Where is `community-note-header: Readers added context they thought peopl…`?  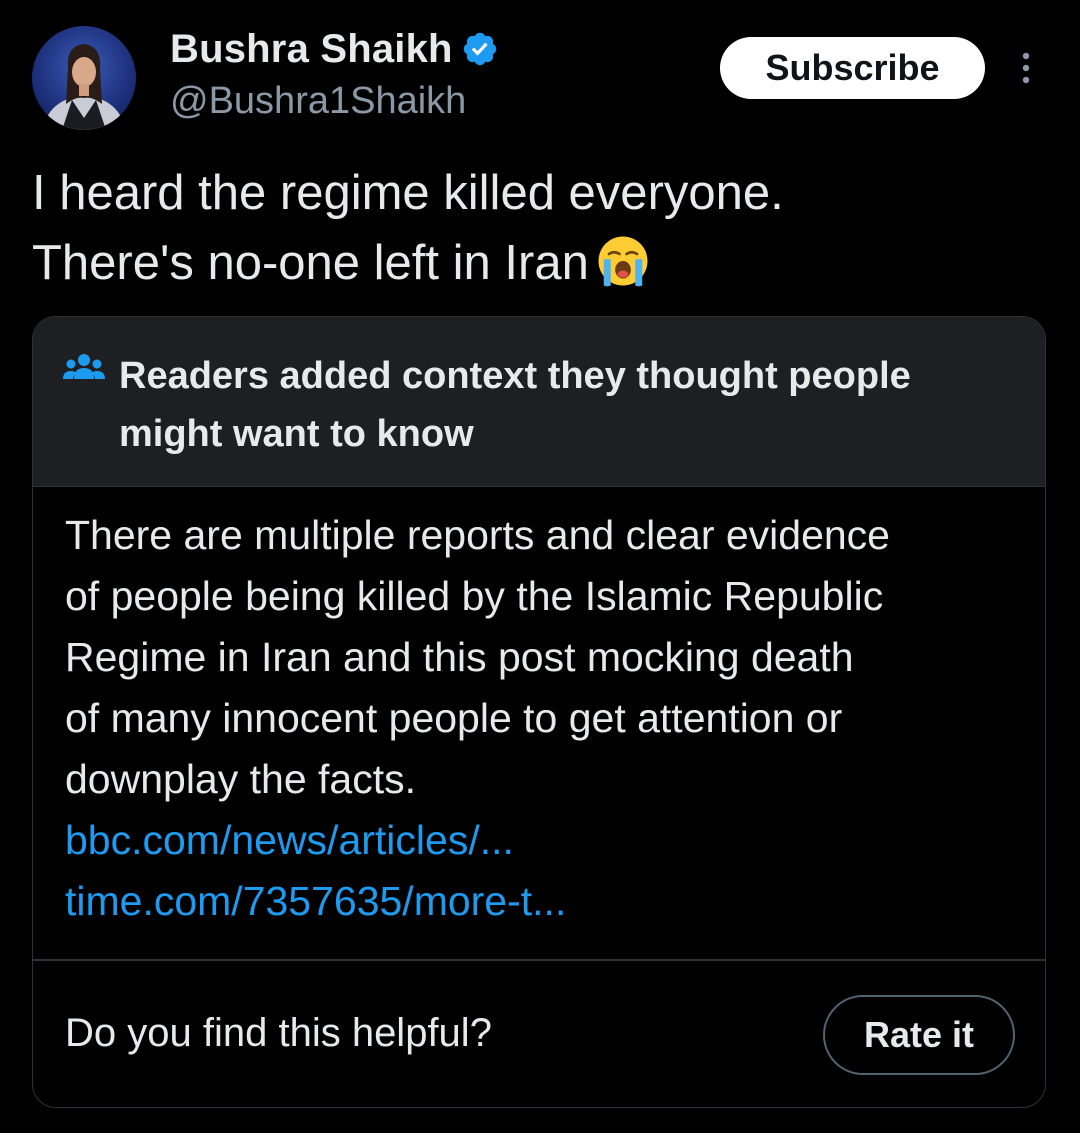
community-note-header: Readers added context they thought peopl… is located at coordinates (539, 402).